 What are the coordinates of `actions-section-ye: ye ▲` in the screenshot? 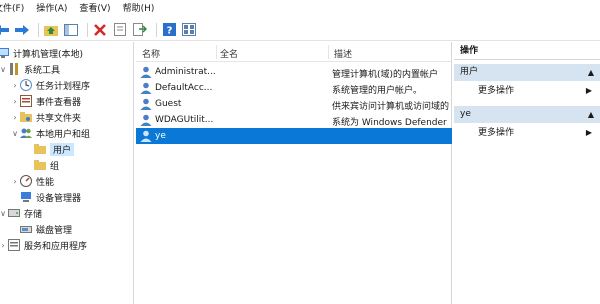 It's located at (527, 114).